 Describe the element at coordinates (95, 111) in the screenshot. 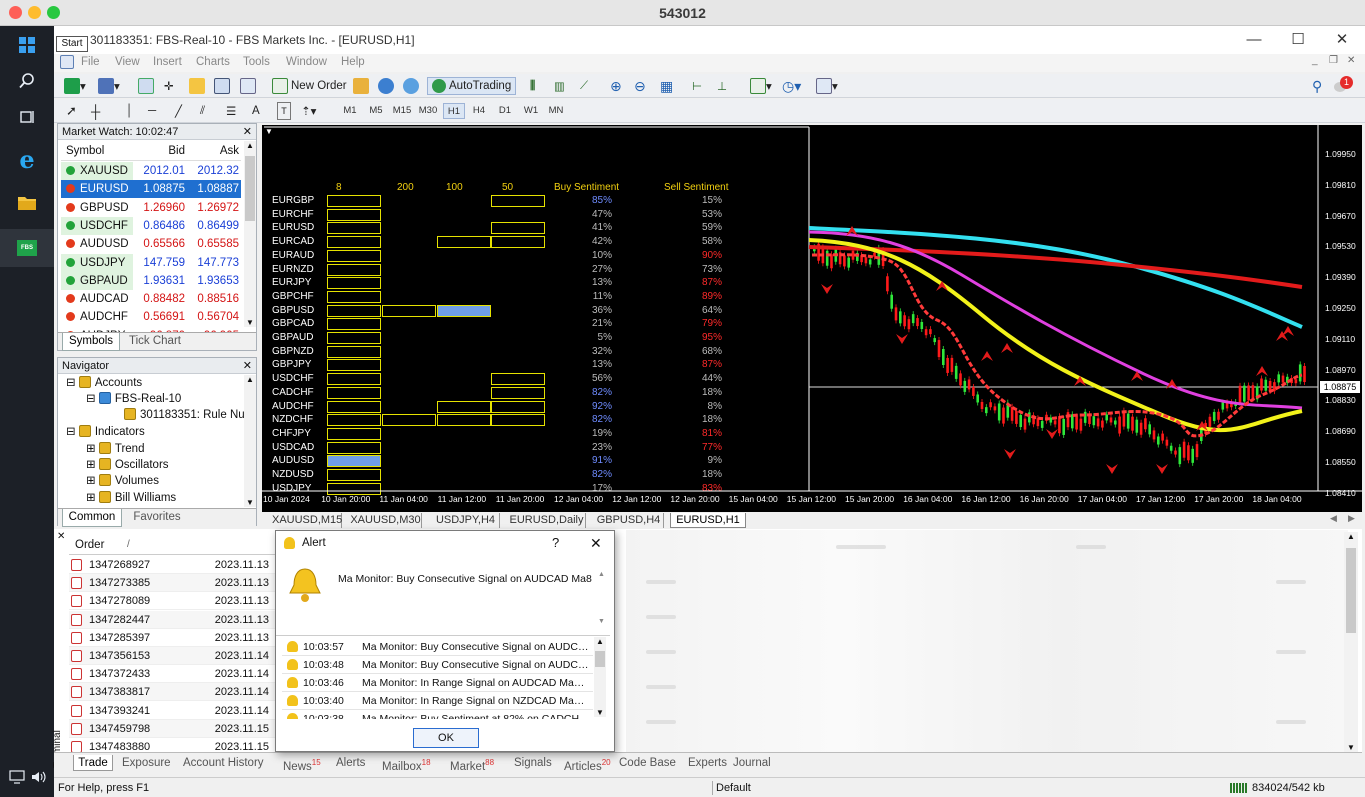

I see `crosshair-icon: ┼` at that location.